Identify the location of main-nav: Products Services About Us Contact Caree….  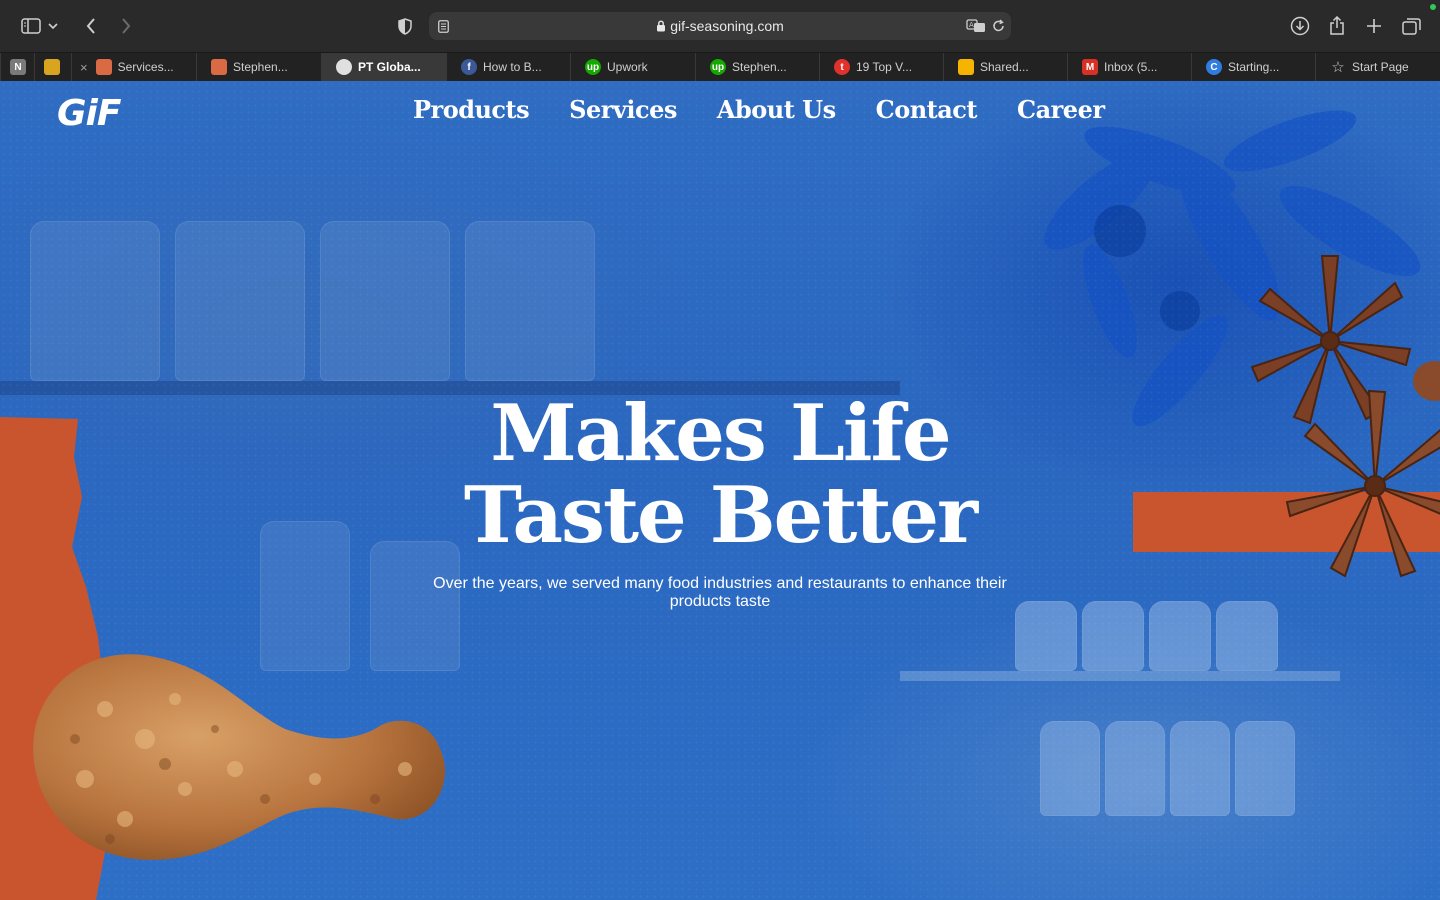
(759, 109).